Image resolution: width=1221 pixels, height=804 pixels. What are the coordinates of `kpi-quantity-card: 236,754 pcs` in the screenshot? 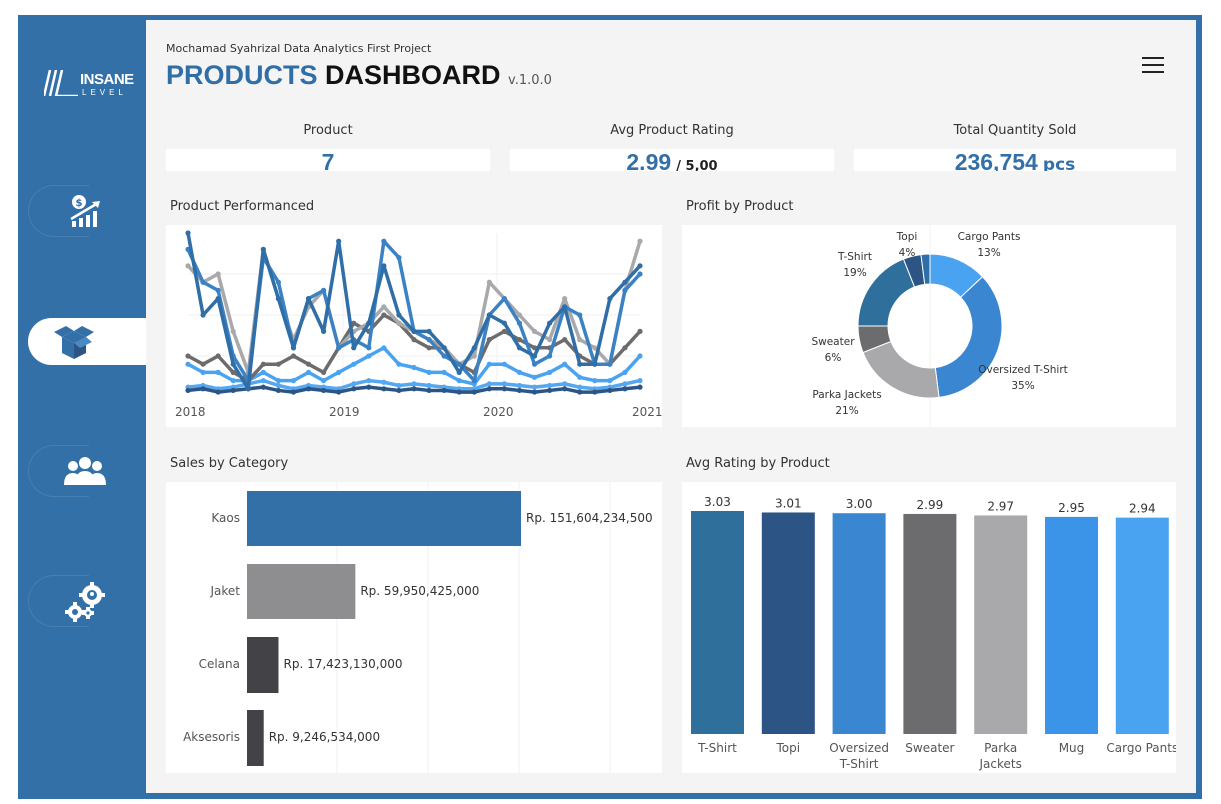 It's located at (1015, 160).